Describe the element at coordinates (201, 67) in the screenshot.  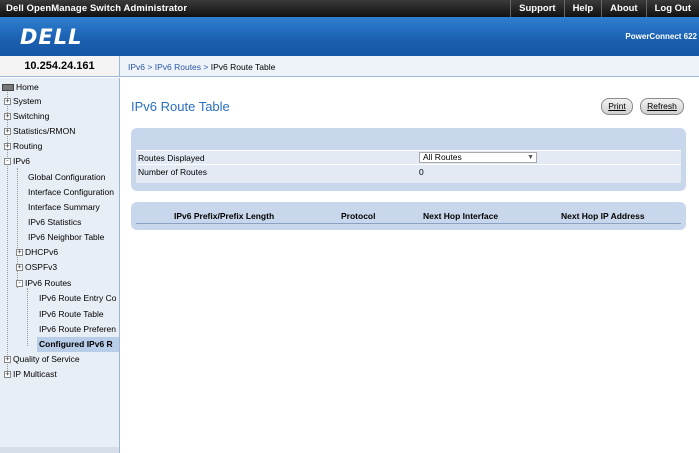
I see `breadcrumb: IPv6 > IPv6 Routes > IPv6 Route Table` at that location.